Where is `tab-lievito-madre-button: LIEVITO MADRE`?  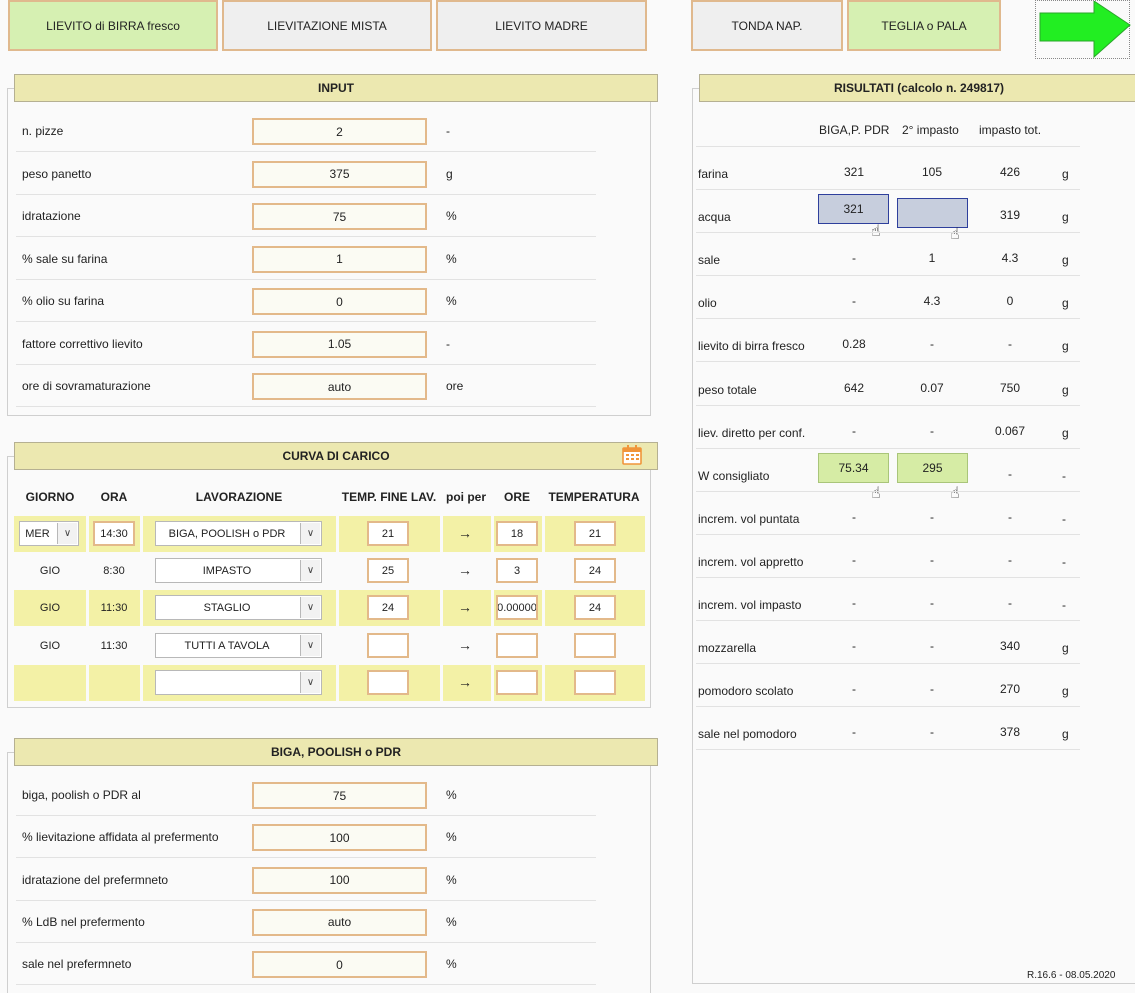
tab-lievito-madre-button: LIEVITO MADRE is located at coordinates (541, 25).